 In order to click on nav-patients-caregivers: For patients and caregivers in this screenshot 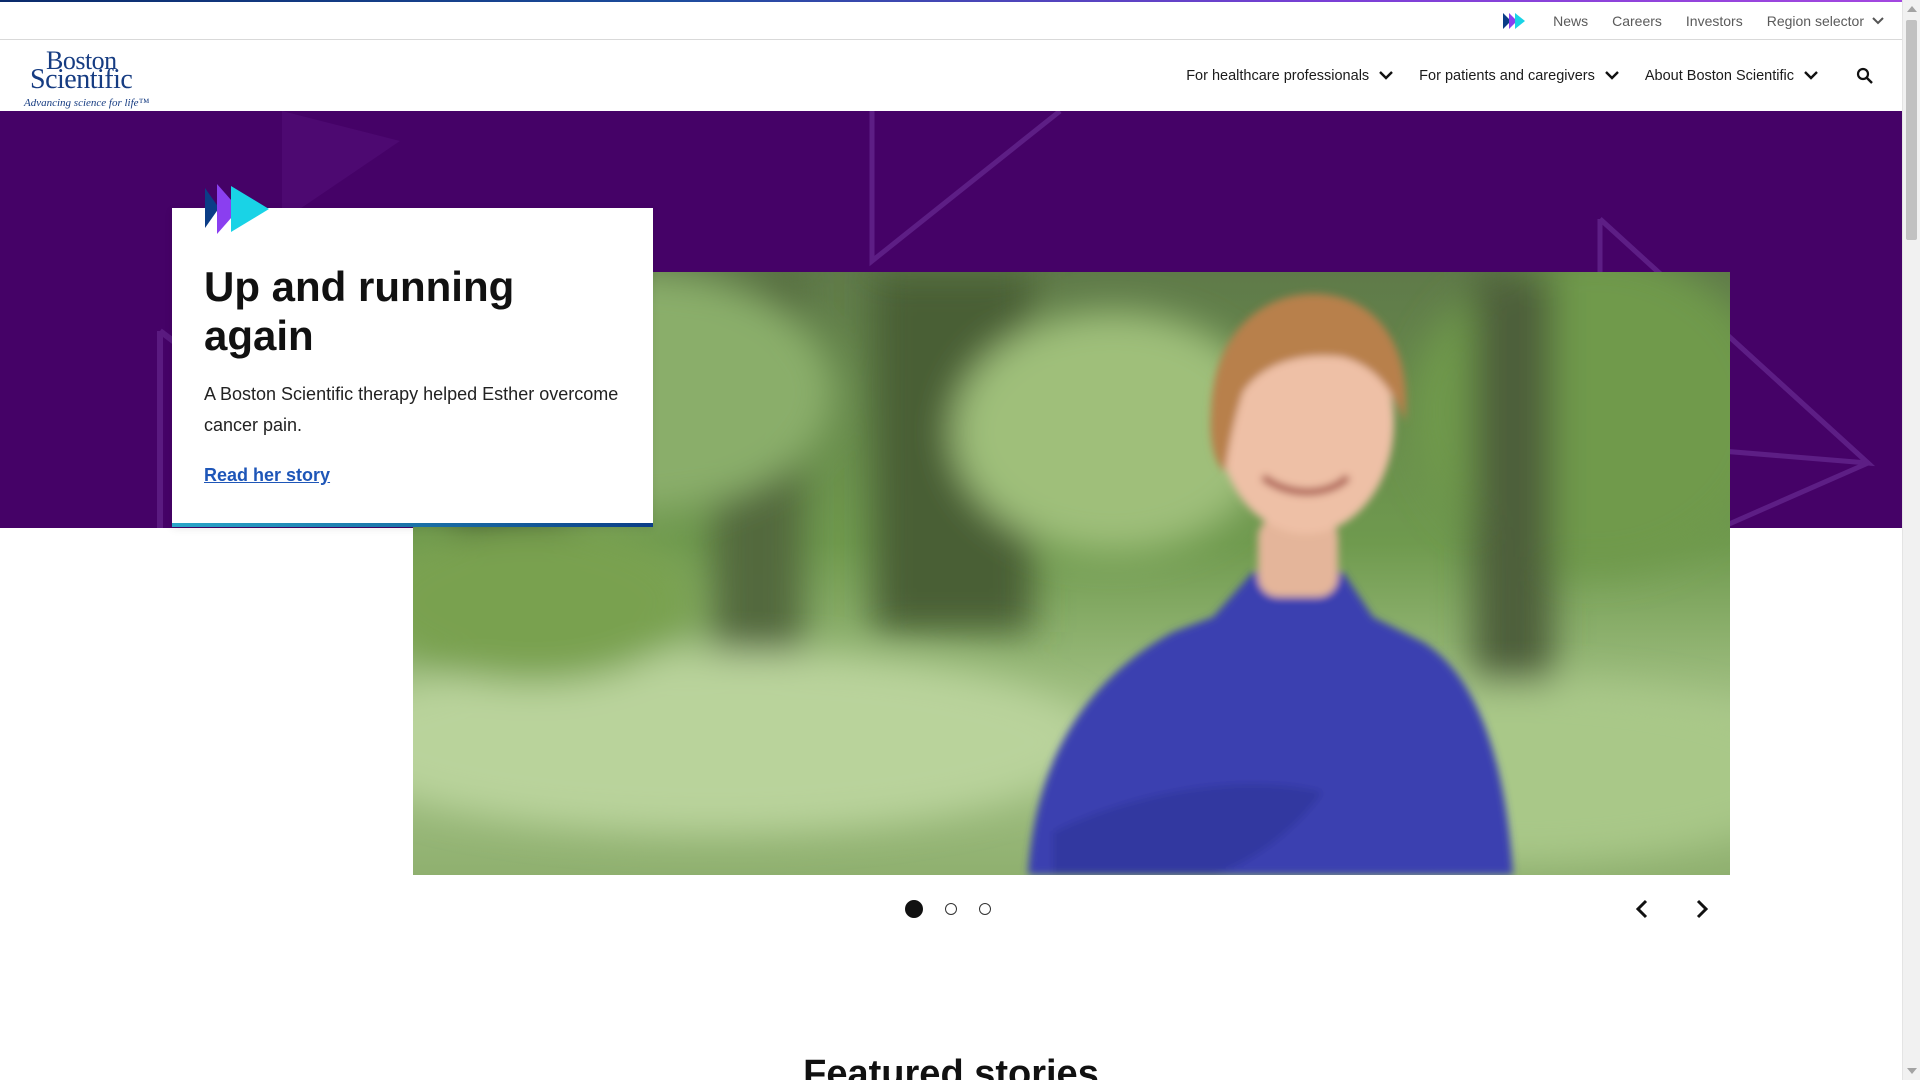, I will do `click(1519, 76)`.